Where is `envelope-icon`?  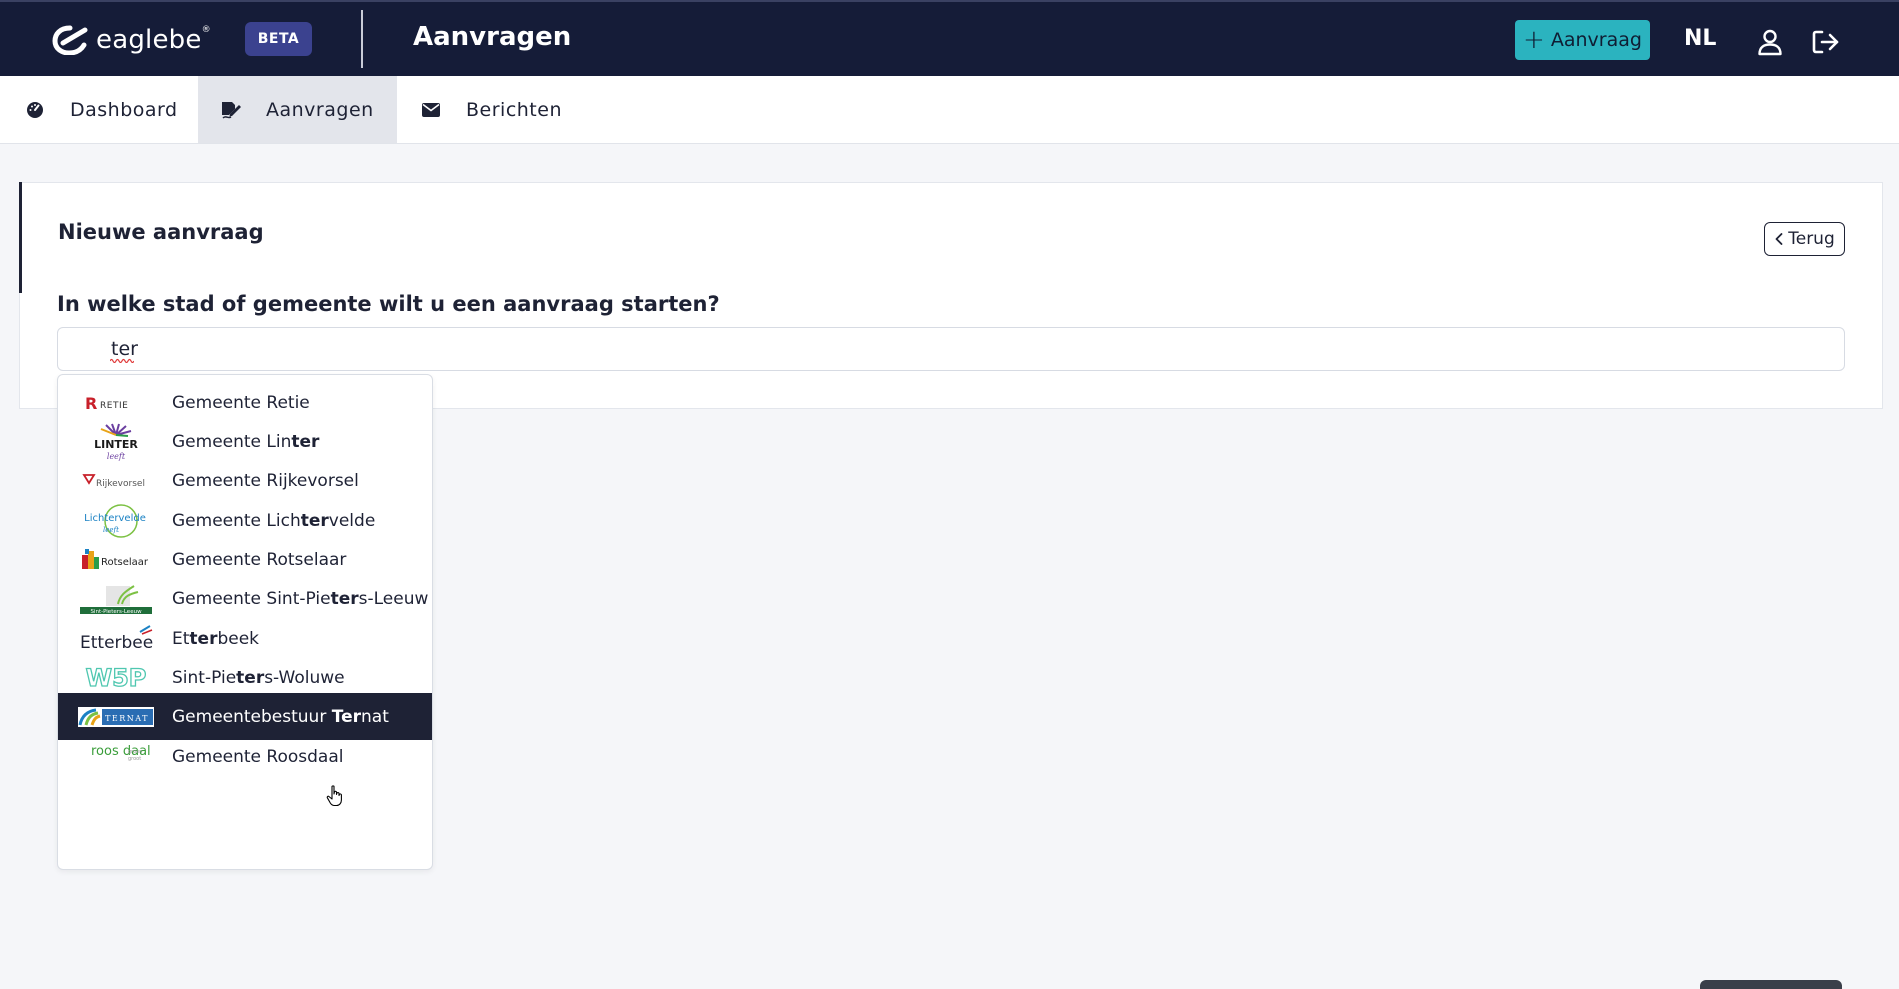
envelope-icon is located at coordinates (431, 110).